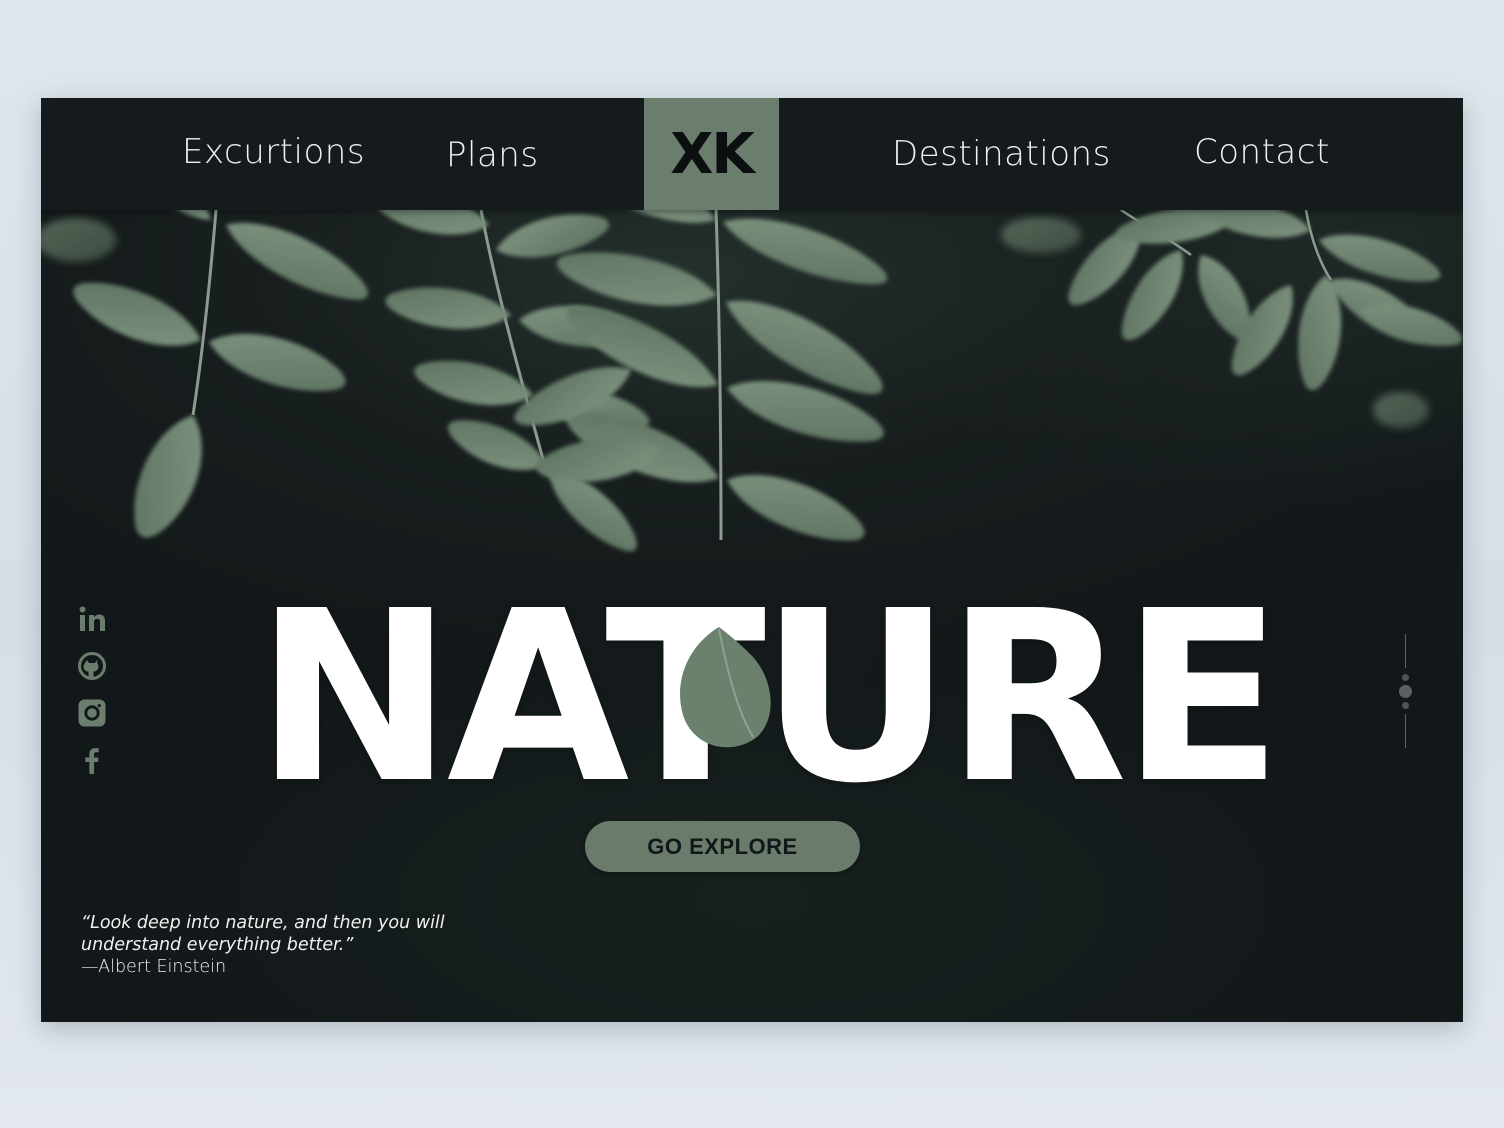  What do you see at coordinates (92, 760) in the screenshot?
I see `facebook-icon` at bounding box center [92, 760].